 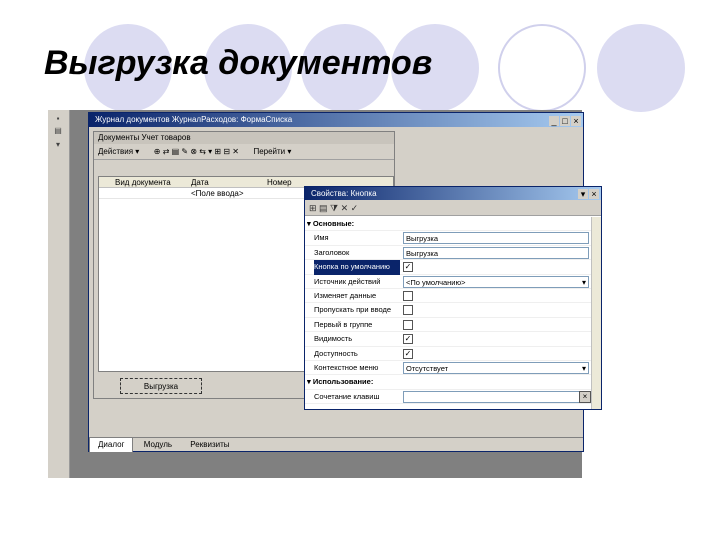 What do you see at coordinates (576, 121) in the screenshot?
I see `close-icon: ×` at bounding box center [576, 121].